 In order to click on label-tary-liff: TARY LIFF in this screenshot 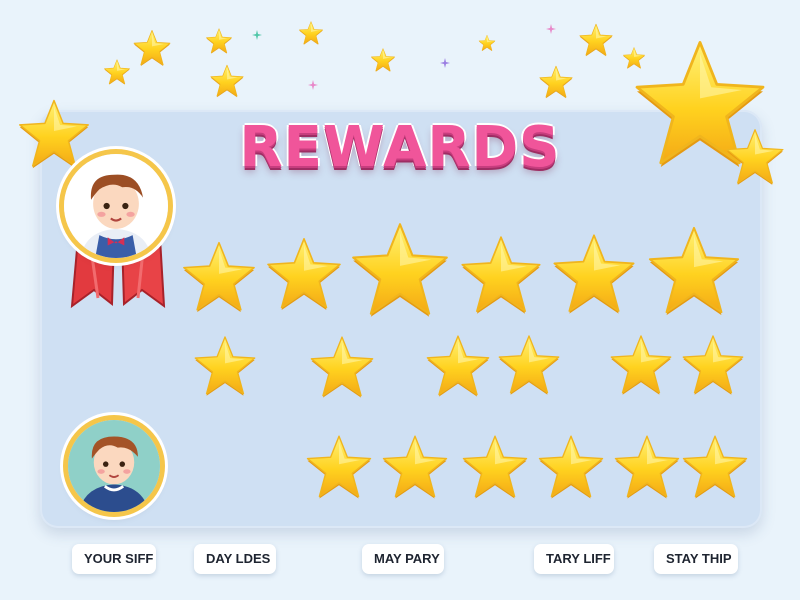, I will do `click(574, 559)`.